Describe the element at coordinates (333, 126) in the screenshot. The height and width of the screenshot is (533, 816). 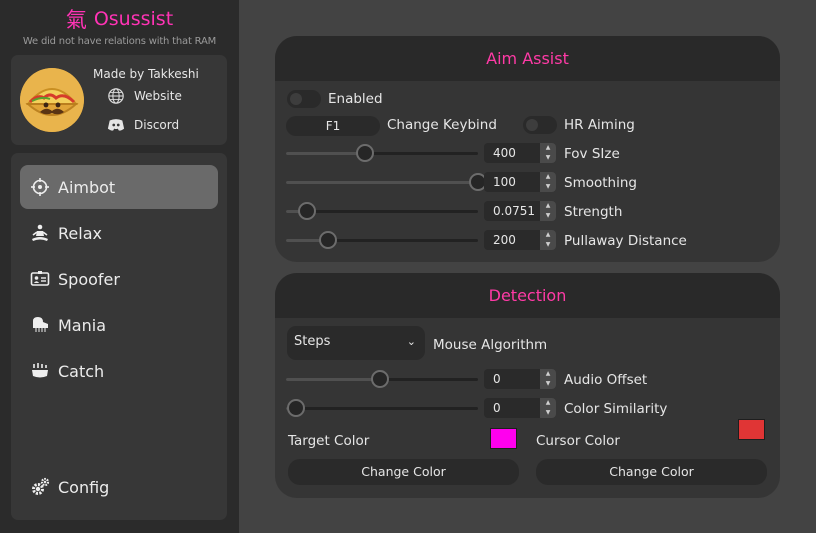
I see `keybind-button: F1` at that location.